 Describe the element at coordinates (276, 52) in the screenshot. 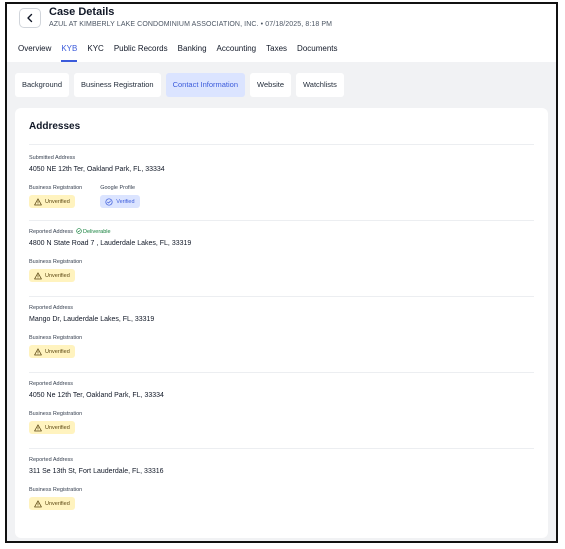

I see `tab-taxes: Taxes` at that location.